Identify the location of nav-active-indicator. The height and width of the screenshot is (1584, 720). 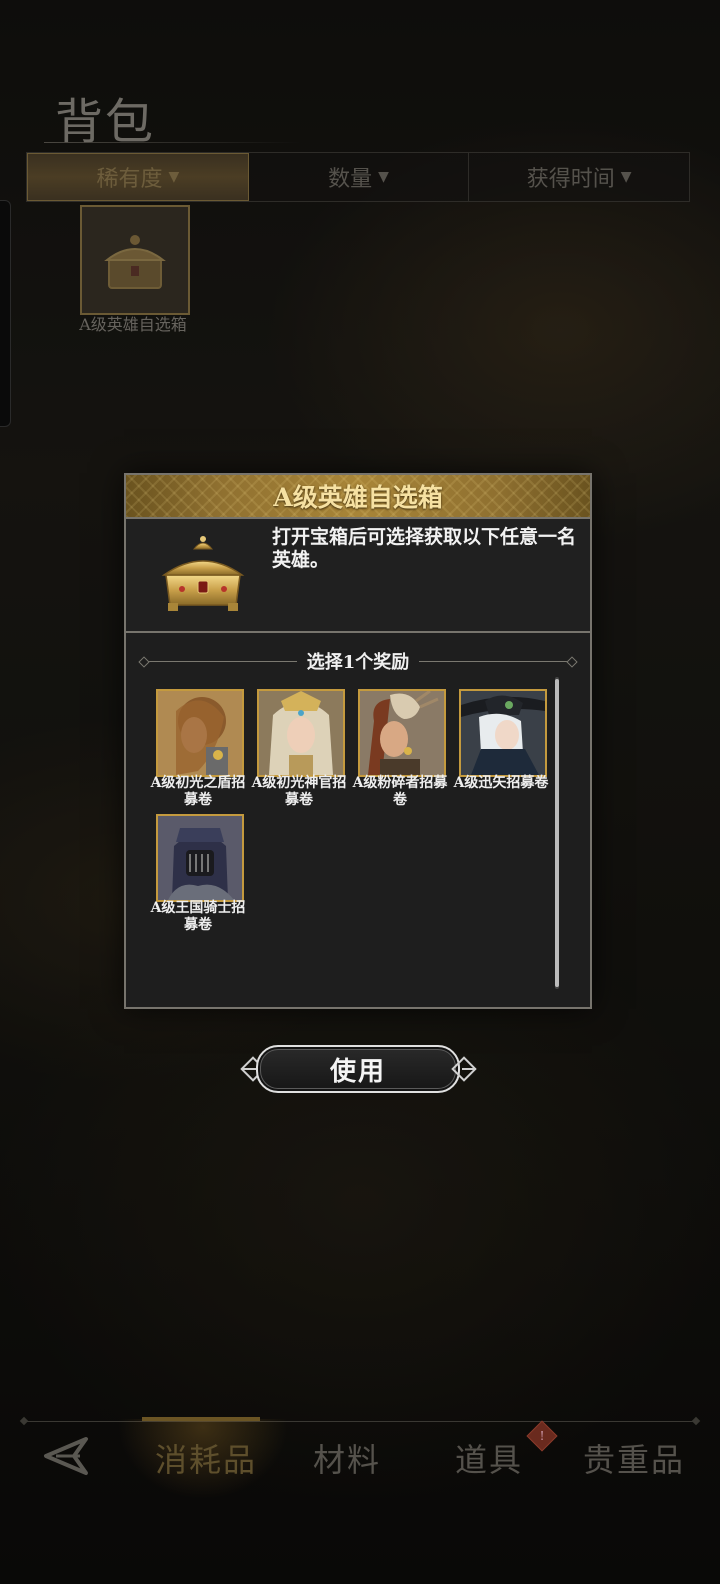
(201, 1419).